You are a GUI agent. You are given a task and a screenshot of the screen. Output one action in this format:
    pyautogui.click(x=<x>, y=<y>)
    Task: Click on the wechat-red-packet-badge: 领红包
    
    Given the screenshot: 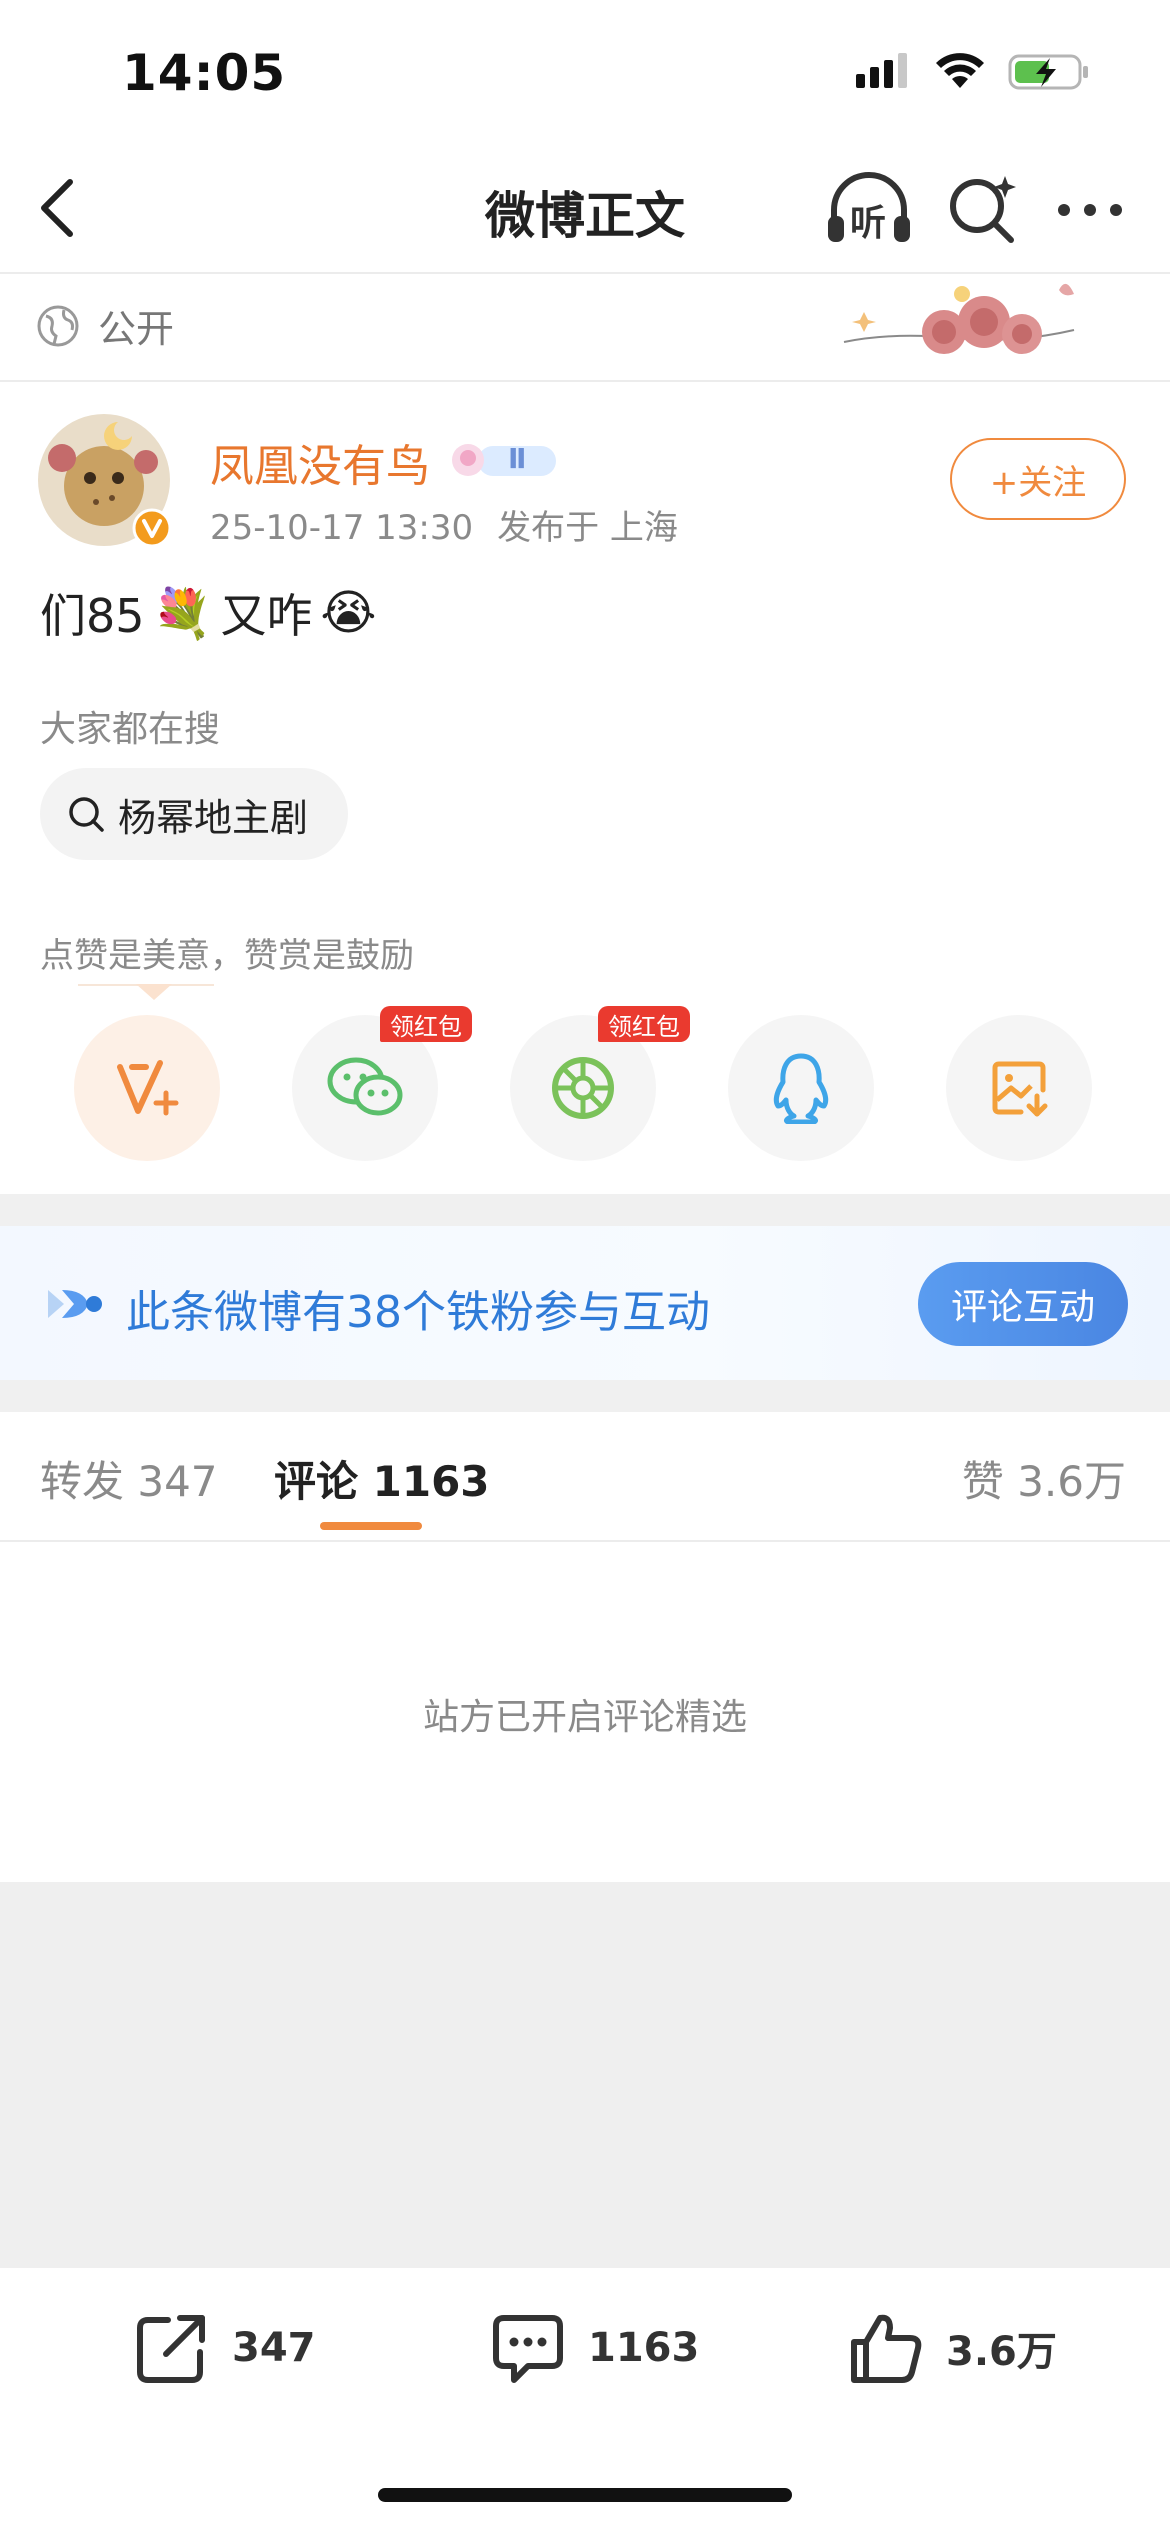 What is the action you would take?
    pyautogui.click(x=426, y=1024)
    